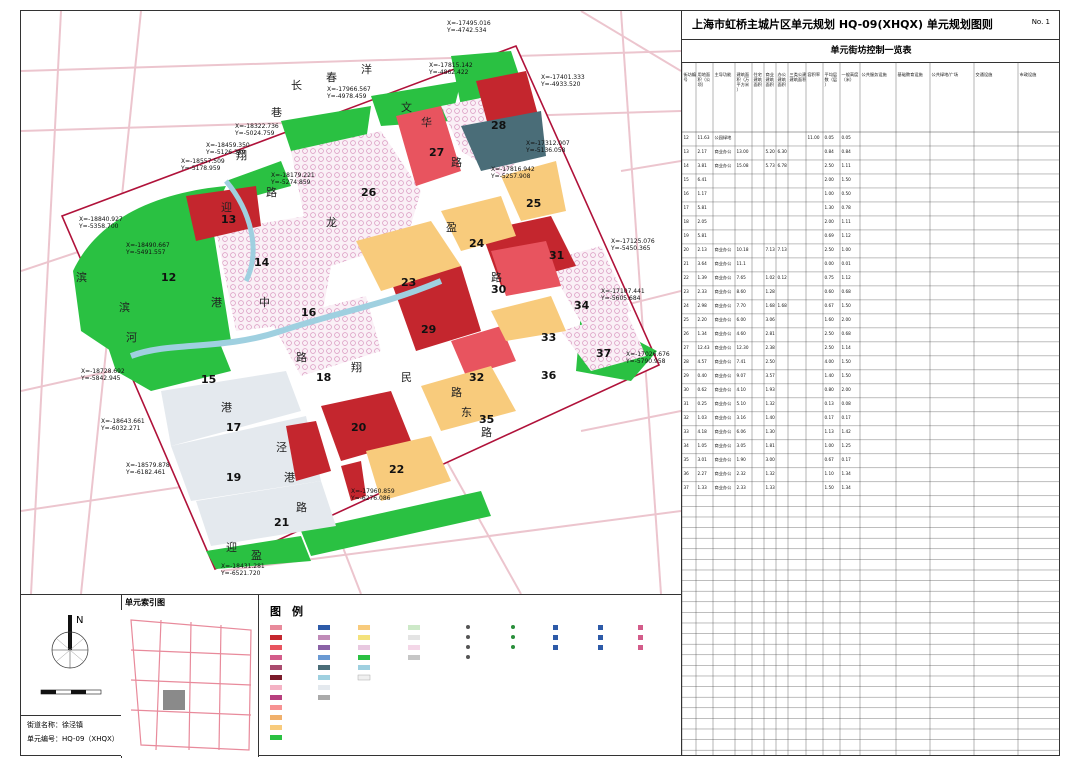 The width and height of the screenshot is (1080, 763). Describe the element at coordinates (687, 431) in the screenshot. I see `table-cell: 33` at that location.